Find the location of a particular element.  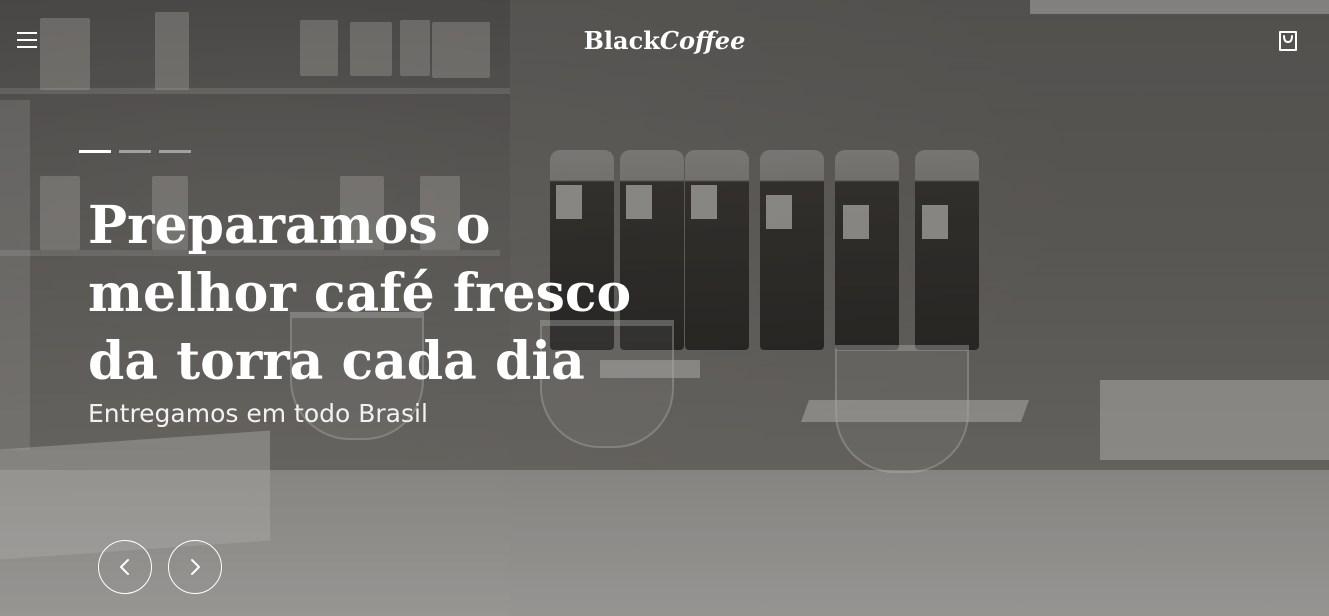

previous-slide-button is located at coordinates (125, 567).